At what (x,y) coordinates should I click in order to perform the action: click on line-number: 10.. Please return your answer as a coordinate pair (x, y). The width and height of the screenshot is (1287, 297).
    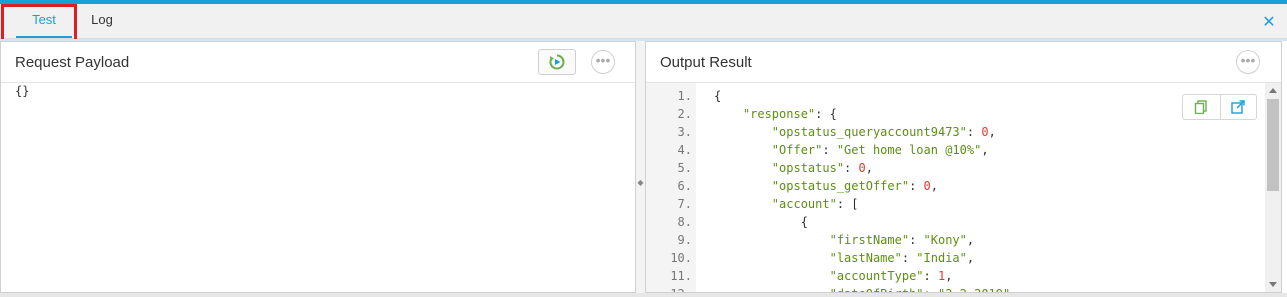
    Looking at the image, I should click on (681, 258).